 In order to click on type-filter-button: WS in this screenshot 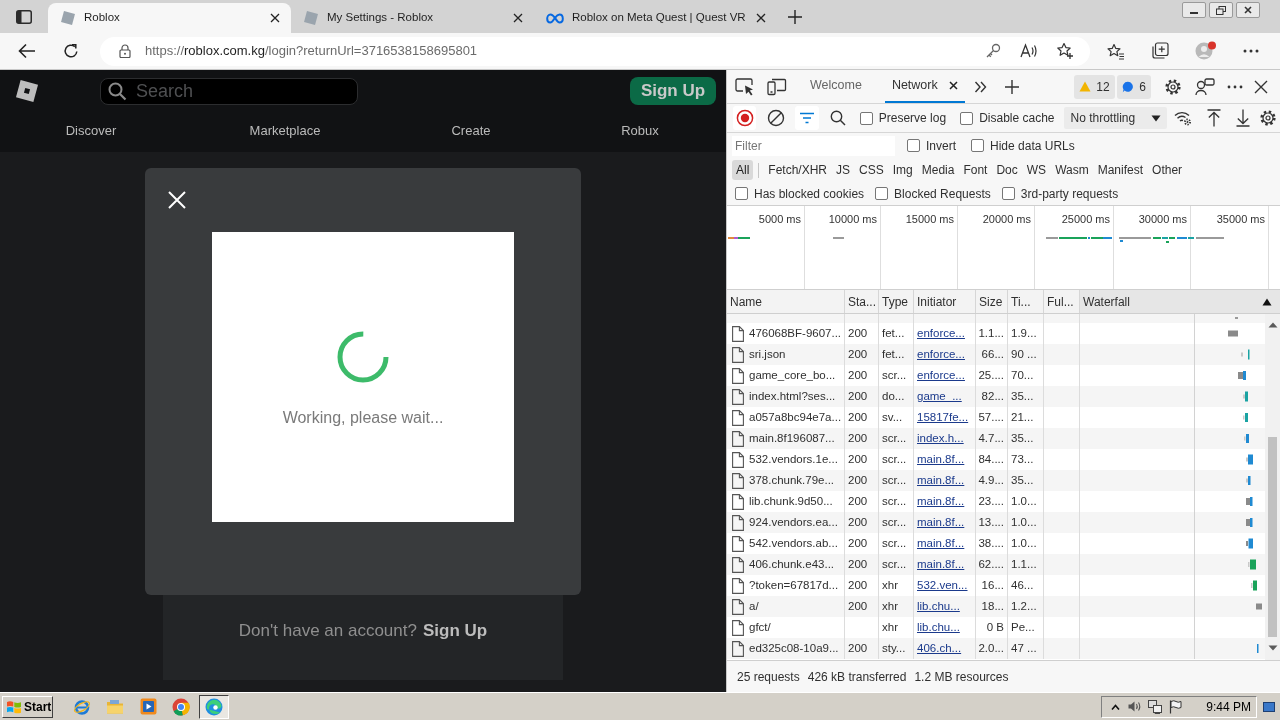, I will do `click(1036, 170)`.